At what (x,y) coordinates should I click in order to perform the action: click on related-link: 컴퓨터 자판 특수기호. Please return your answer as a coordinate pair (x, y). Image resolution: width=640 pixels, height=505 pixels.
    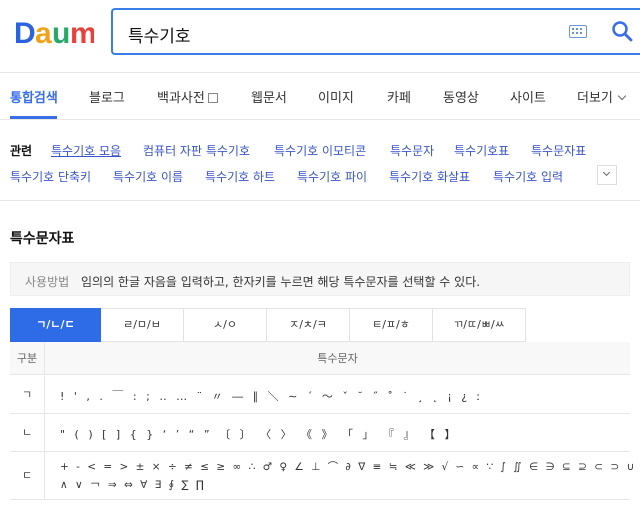
    Looking at the image, I should click on (196, 150).